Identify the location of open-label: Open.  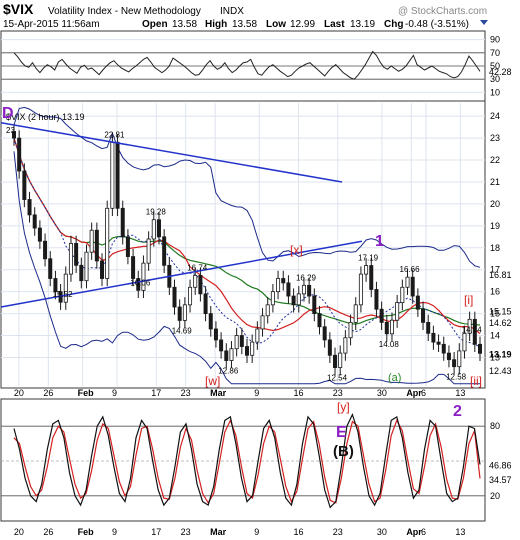
(155, 24).